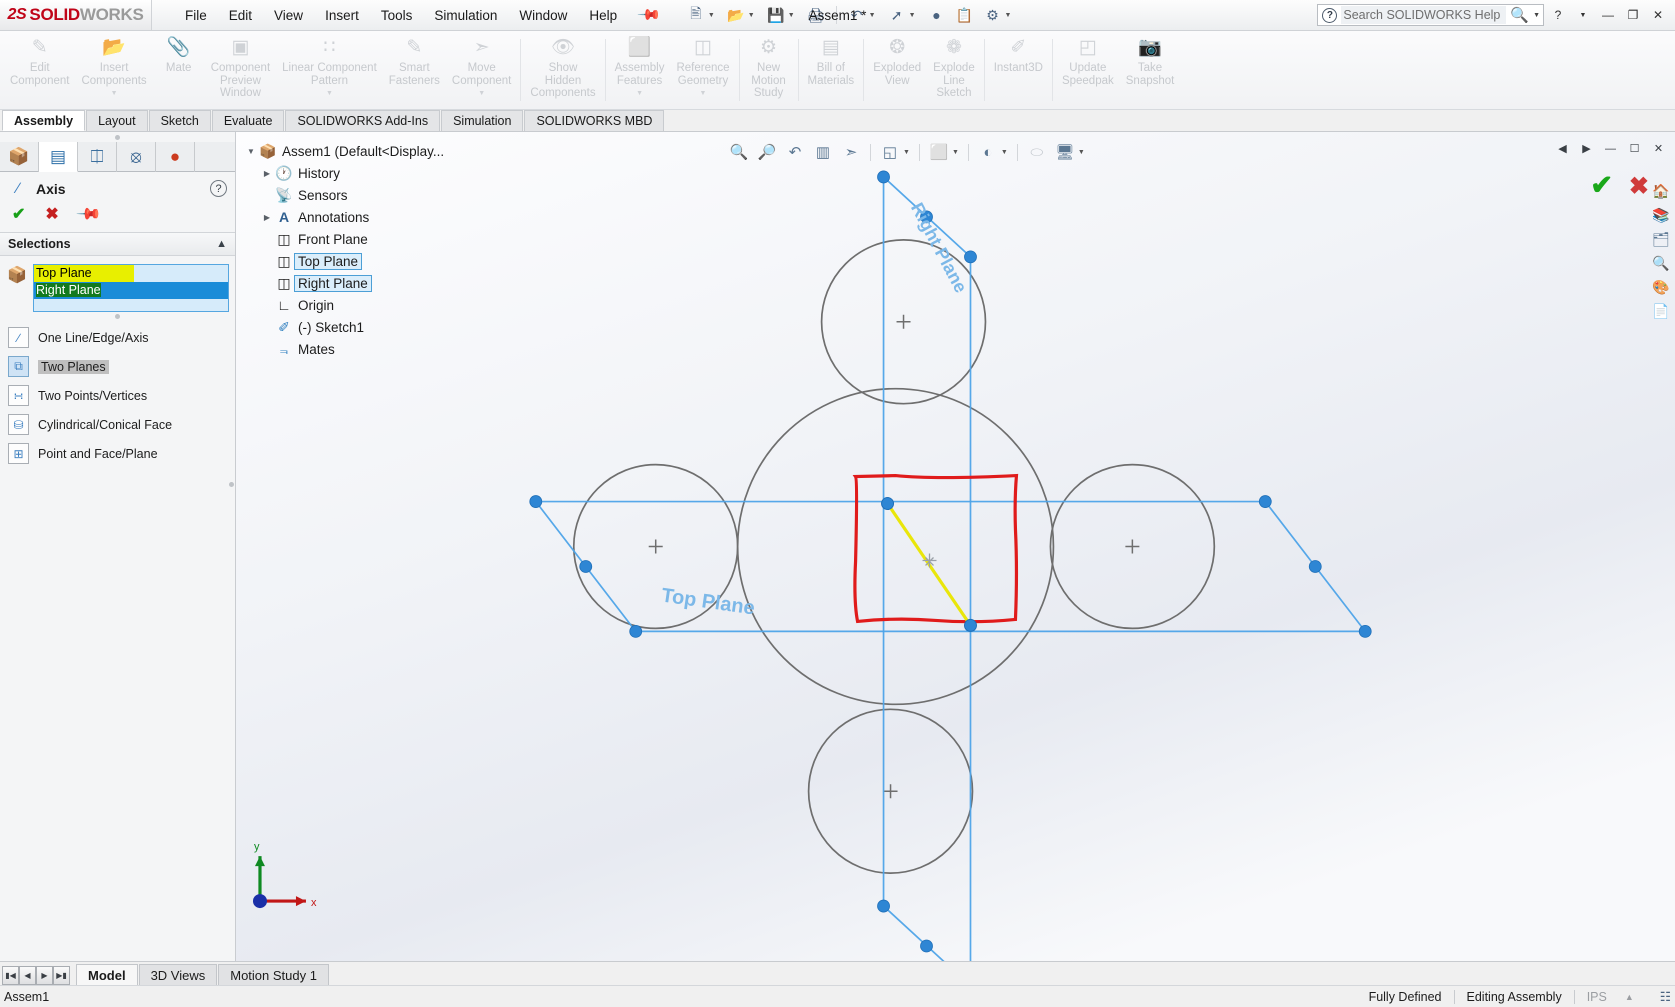 This screenshot has width=1675, height=1007. Describe the element at coordinates (1661, 215) in the screenshot. I see `design-library-icon: 📚` at that location.